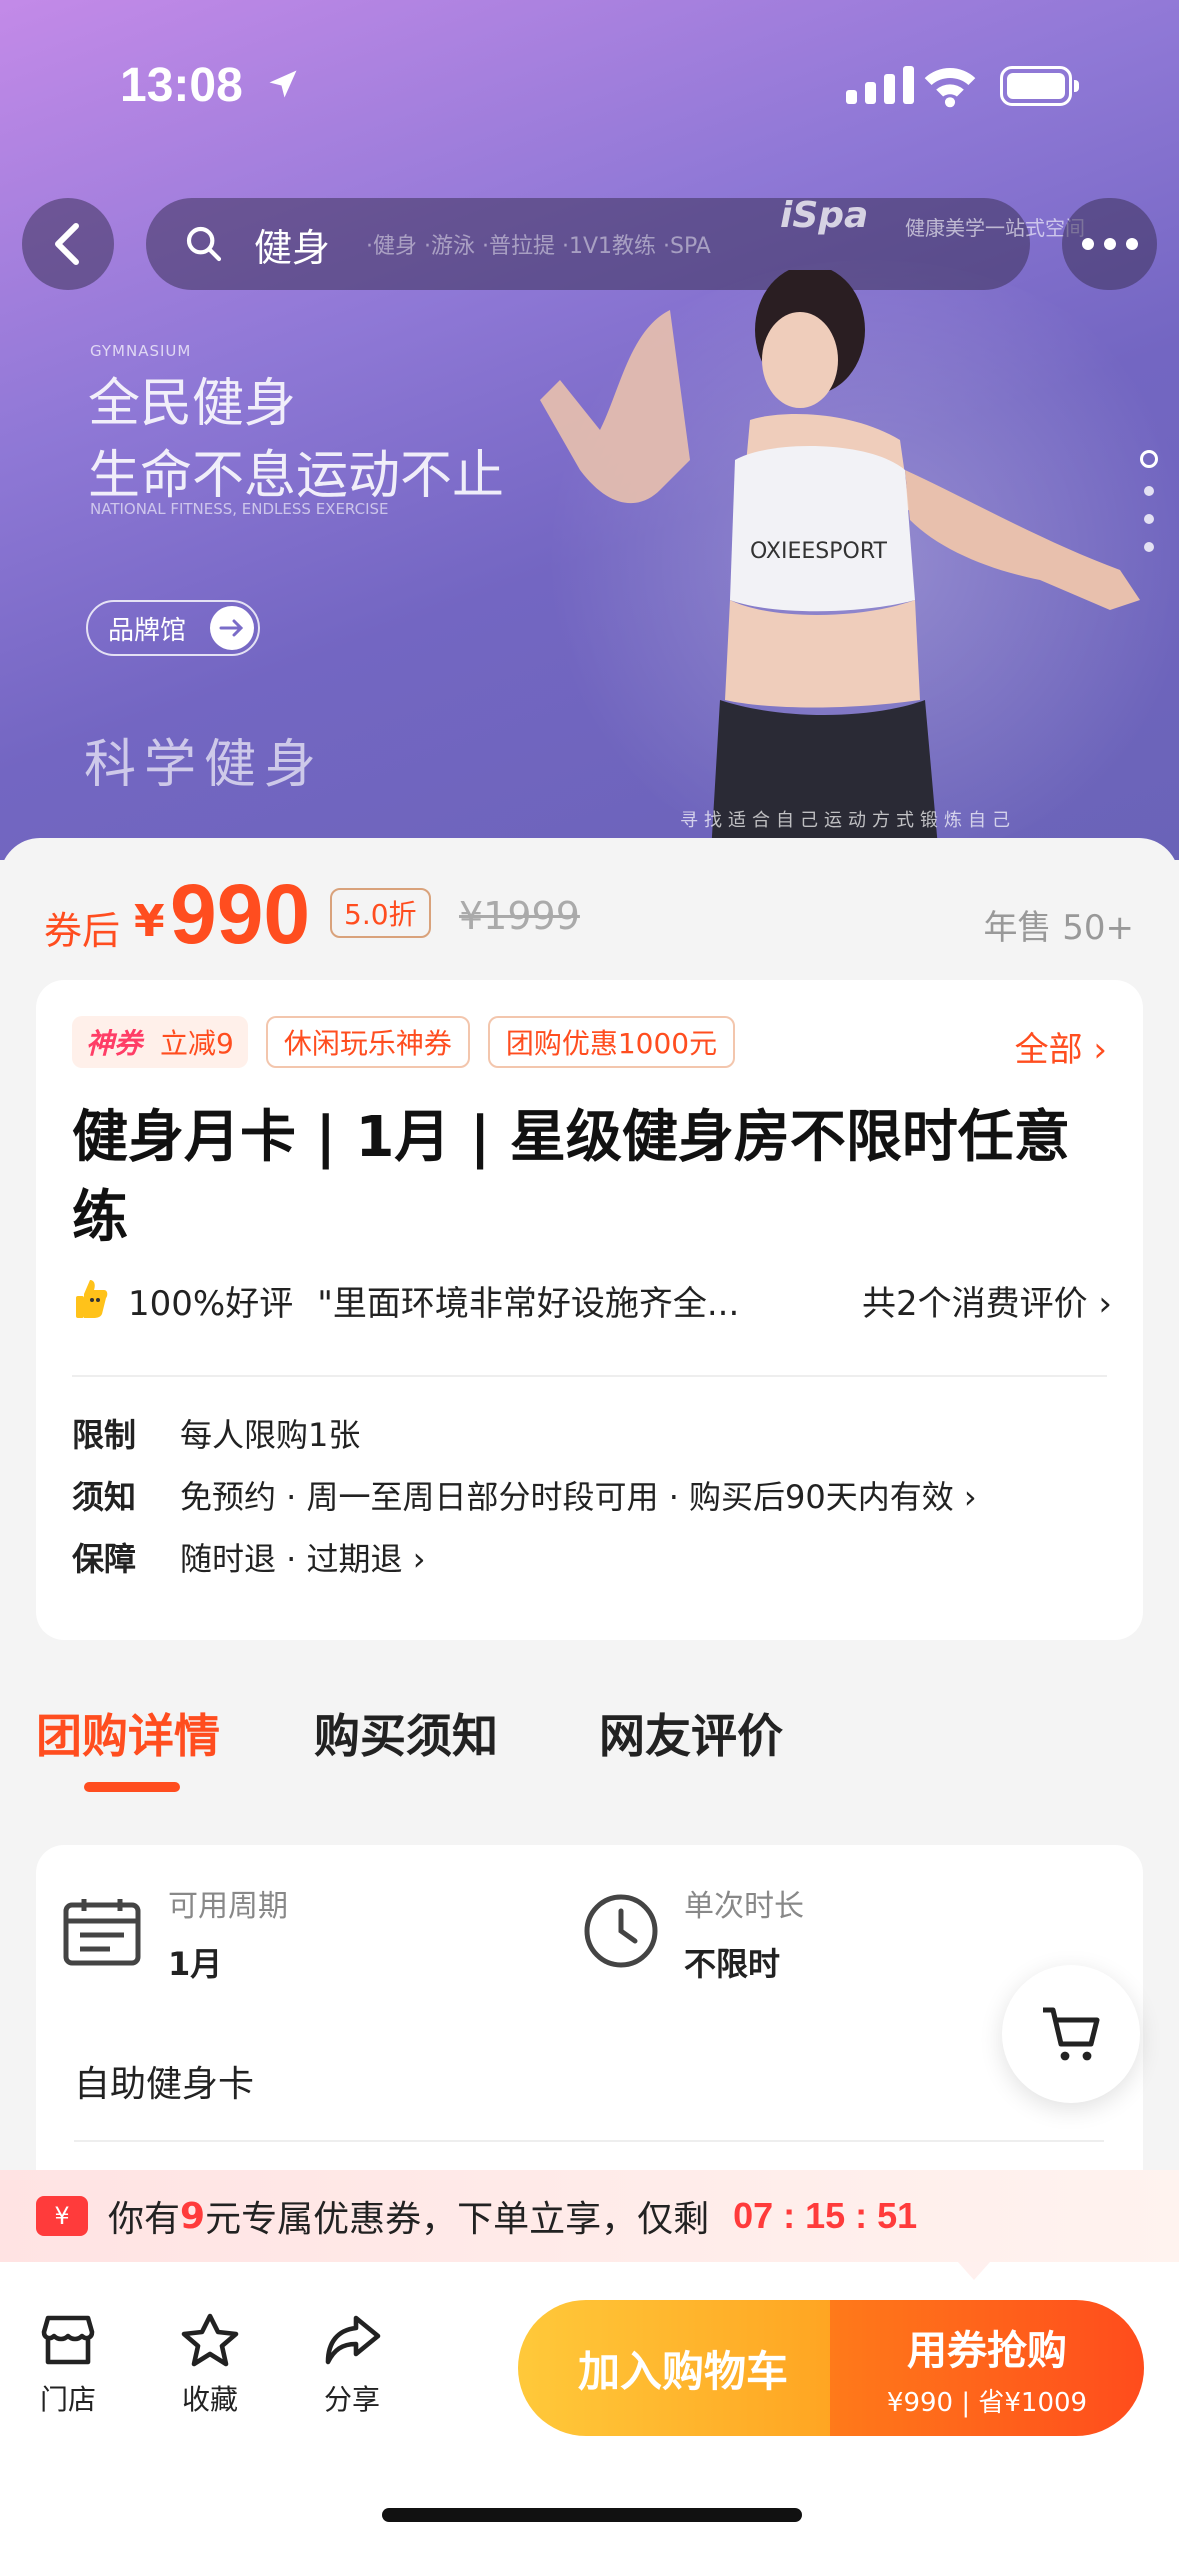 The image size is (1179, 2556). I want to click on package-item: 自助健身卡, so click(164, 2084).